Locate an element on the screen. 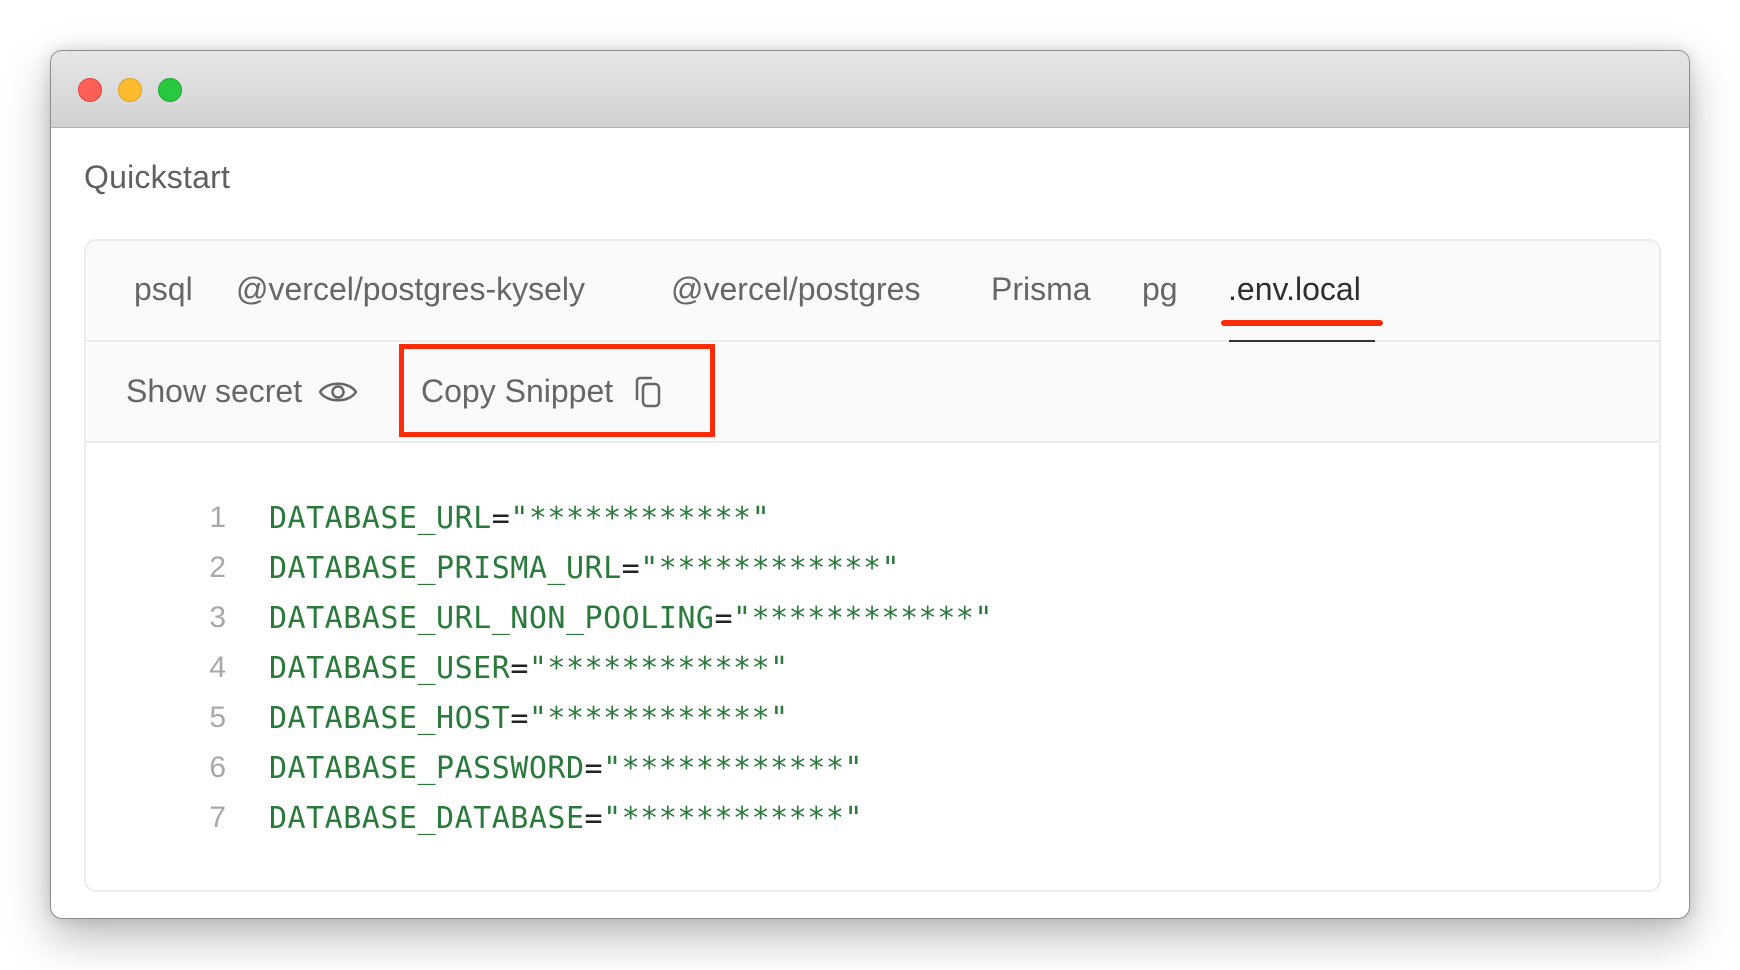  line-number: 4 is located at coordinates (217, 667).